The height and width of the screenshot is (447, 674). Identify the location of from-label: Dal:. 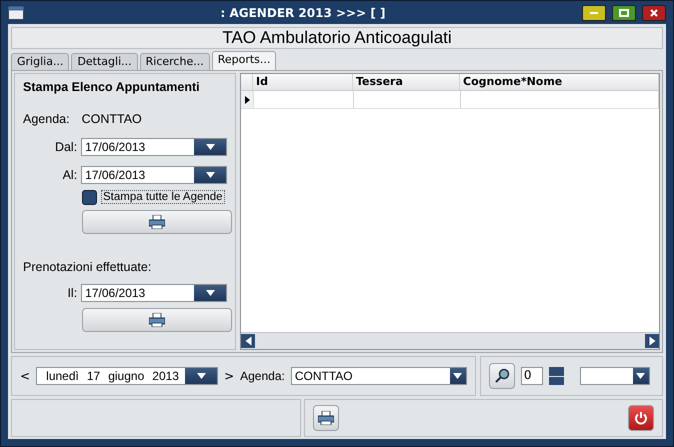
(66, 147).